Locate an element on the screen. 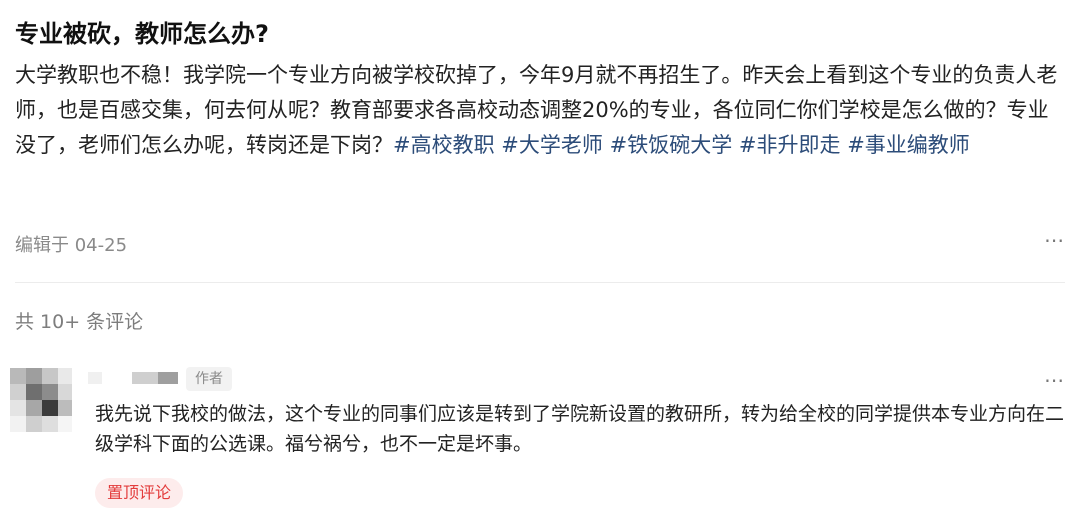  post-meta: 编辑于 04-25 ⋯ is located at coordinates (540, 243).